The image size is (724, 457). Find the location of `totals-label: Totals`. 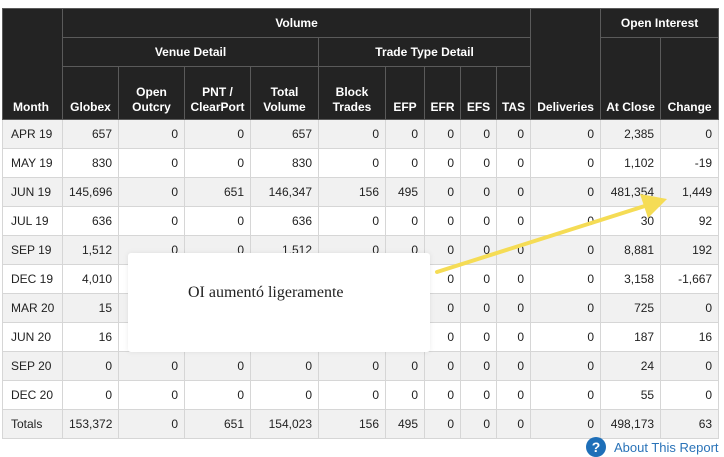

totals-label: Totals is located at coordinates (32, 424).